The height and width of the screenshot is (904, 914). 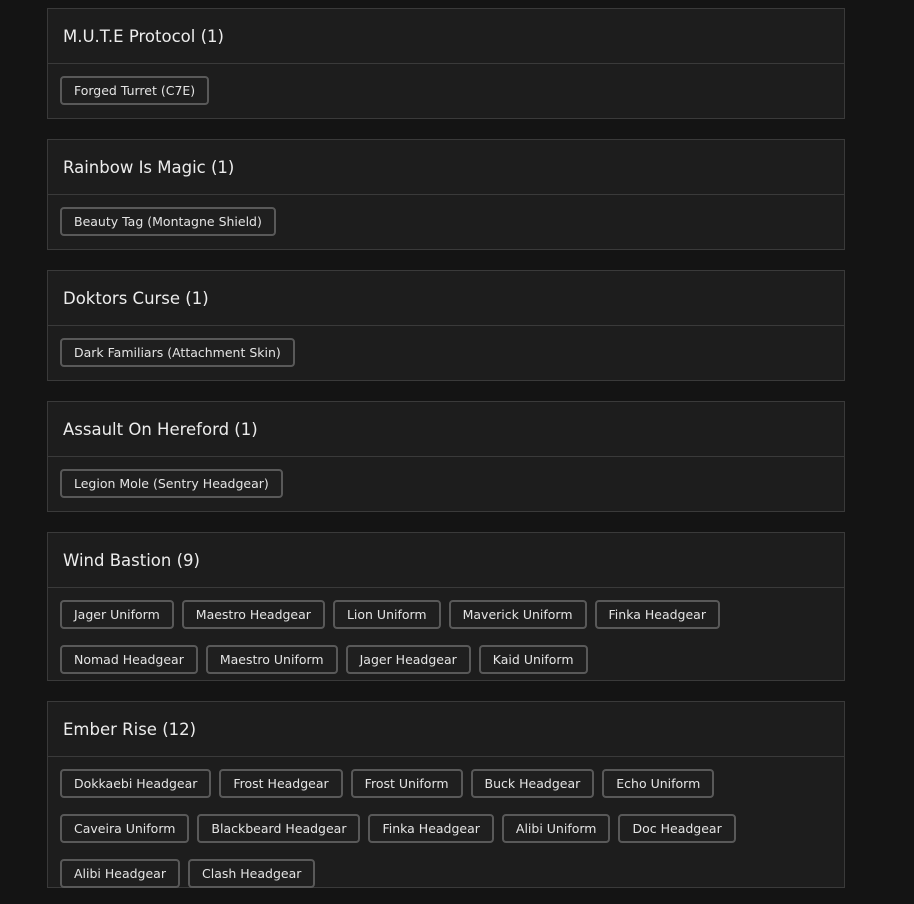 What do you see at coordinates (120, 873) in the screenshot?
I see `item-chip: Alibi Headgear` at bounding box center [120, 873].